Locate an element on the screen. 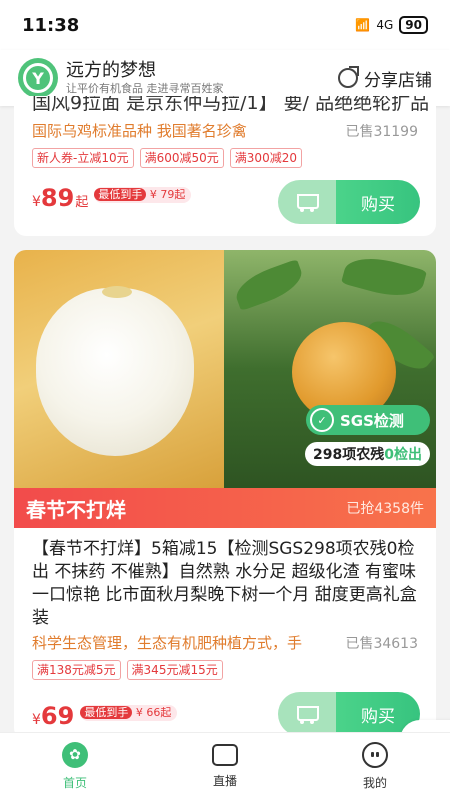 The image size is (450, 800). battery-indicator: 90 is located at coordinates (413, 25).